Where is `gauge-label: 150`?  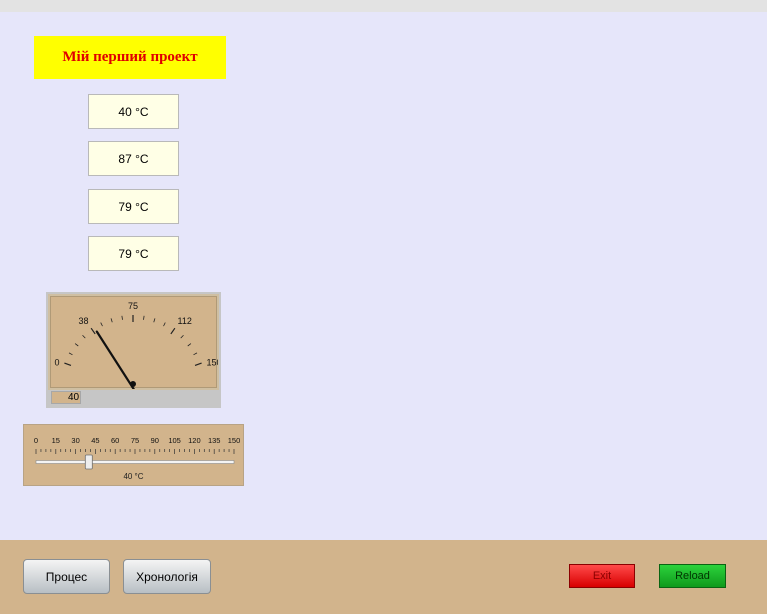 gauge-label: 150 is located at coordinates (212, 362).